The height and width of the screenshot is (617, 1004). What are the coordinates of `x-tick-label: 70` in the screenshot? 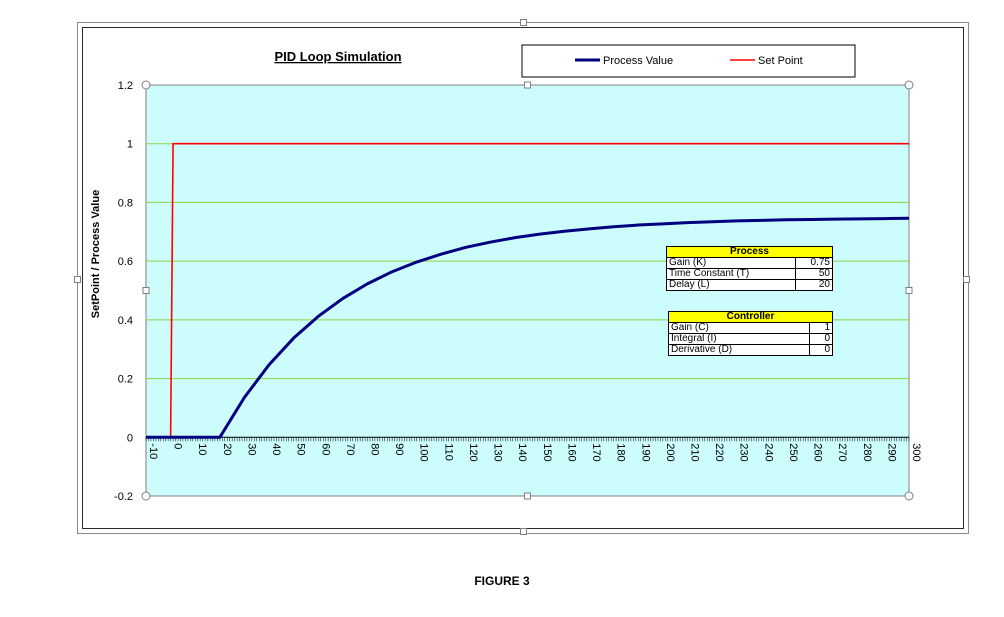 It's located at (350, 449).